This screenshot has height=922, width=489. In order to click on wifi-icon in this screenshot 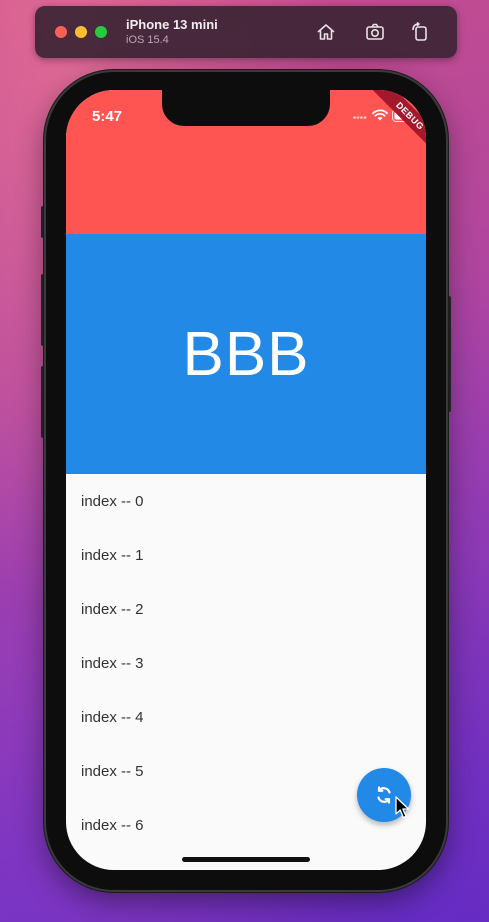, I will do `click(380, 115)`.